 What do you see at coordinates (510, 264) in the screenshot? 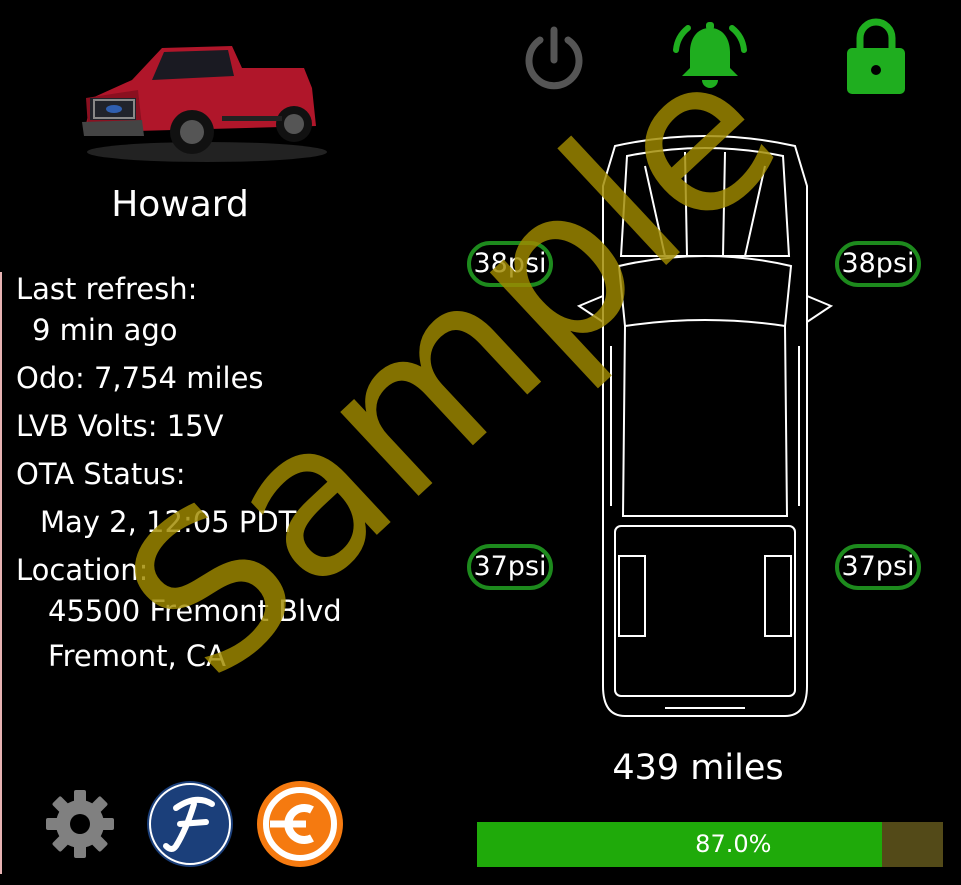
I see `tire-front-left: 38psi` at bounding box center [510, 264].